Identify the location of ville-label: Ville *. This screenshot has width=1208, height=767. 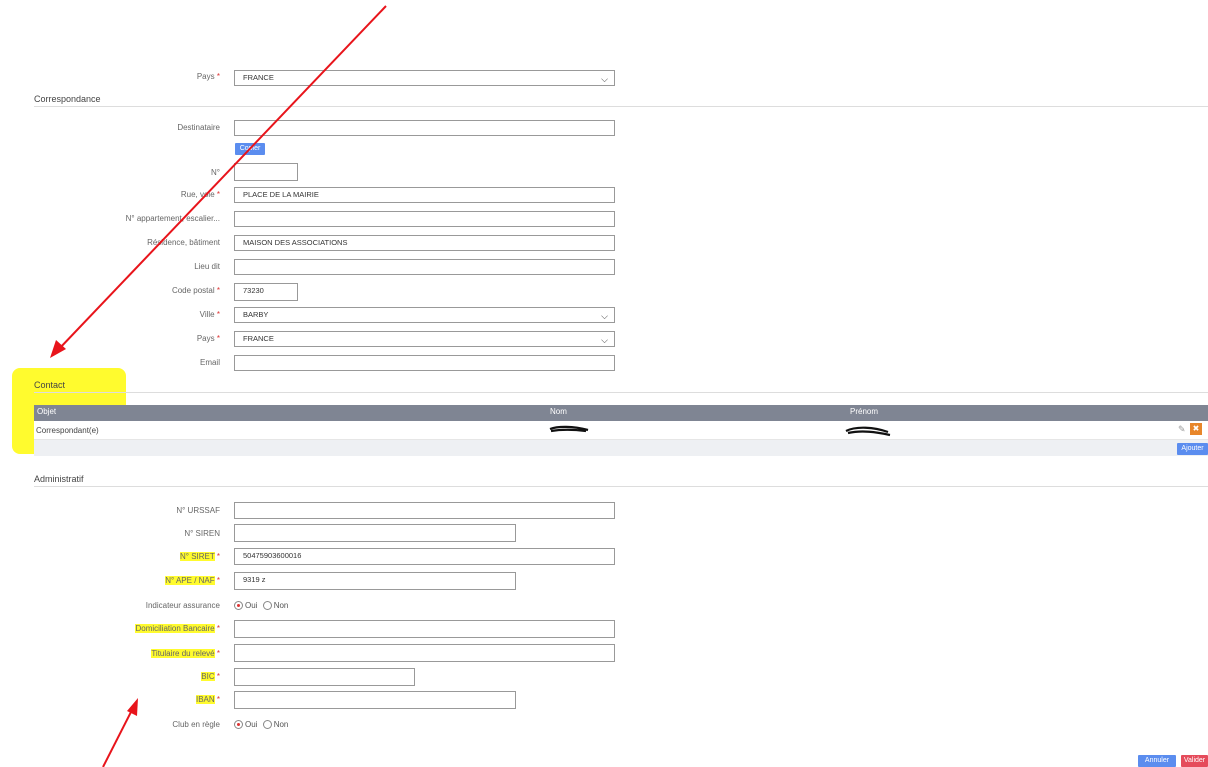
(209, 314).